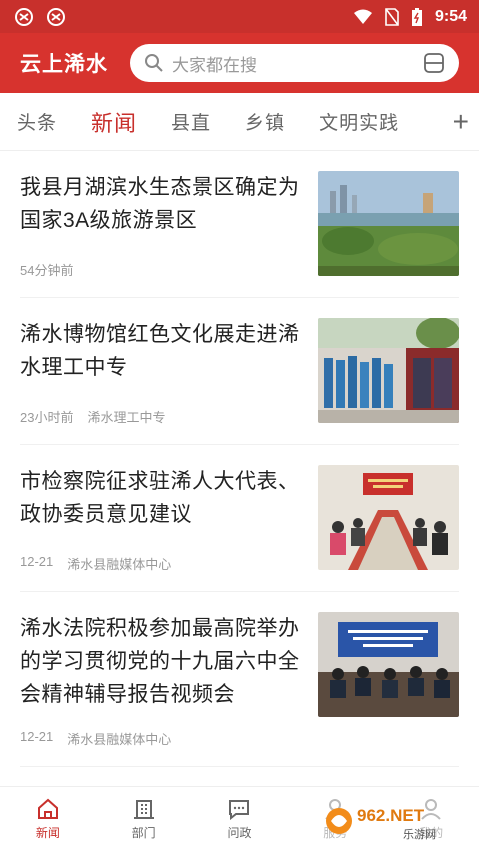 The image size is (479, 851). What do you see at coordinates (416, 16) in the screenshot?
I see `battery-icon` at bounding box center [416, 16].